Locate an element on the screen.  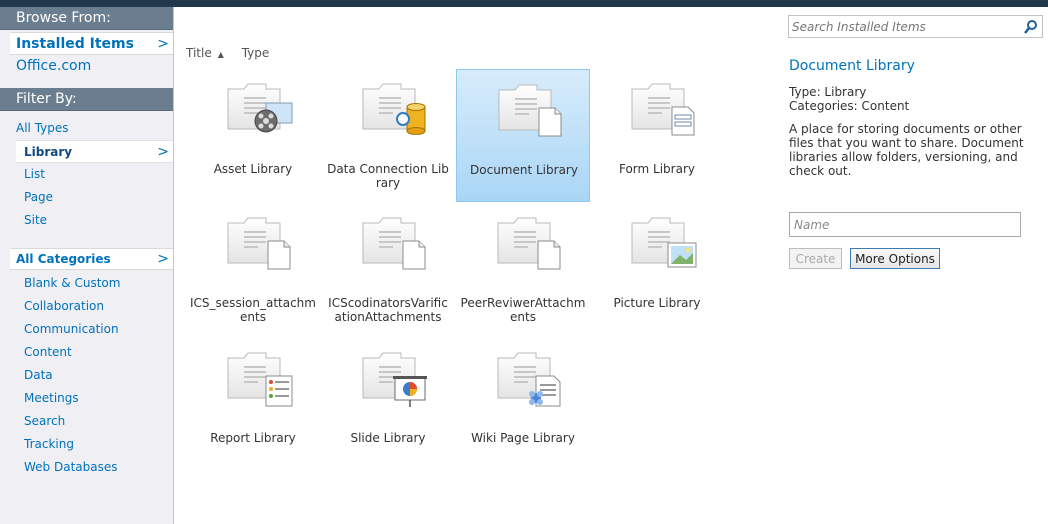
filter-site: Site is located at coordinates (86, 220).